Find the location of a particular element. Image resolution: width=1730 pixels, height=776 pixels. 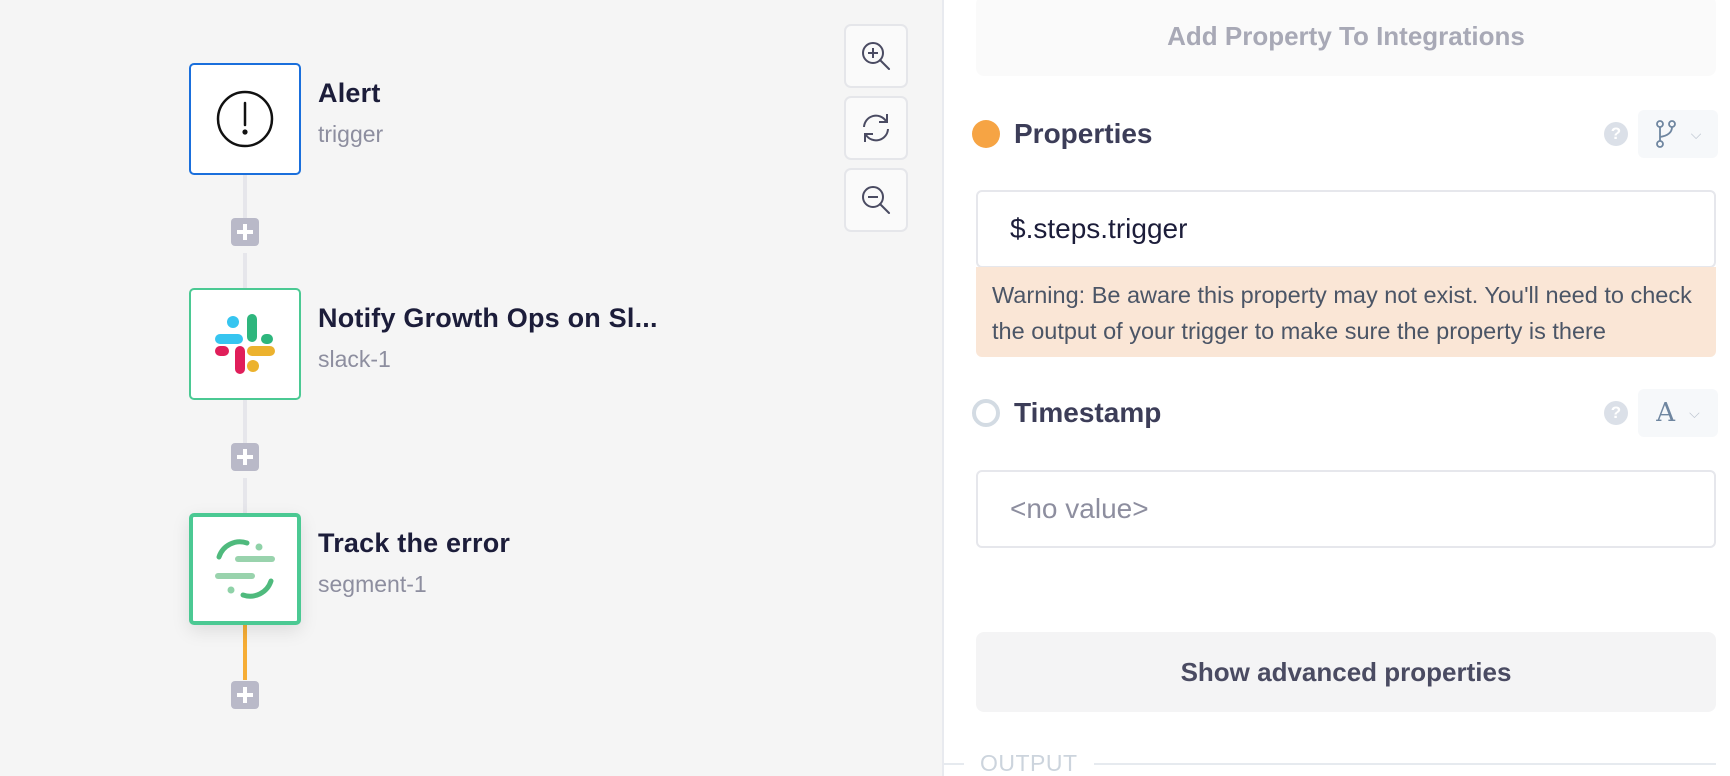

properties-input: $.steps.trigger is located at coordinates (1346, 229).